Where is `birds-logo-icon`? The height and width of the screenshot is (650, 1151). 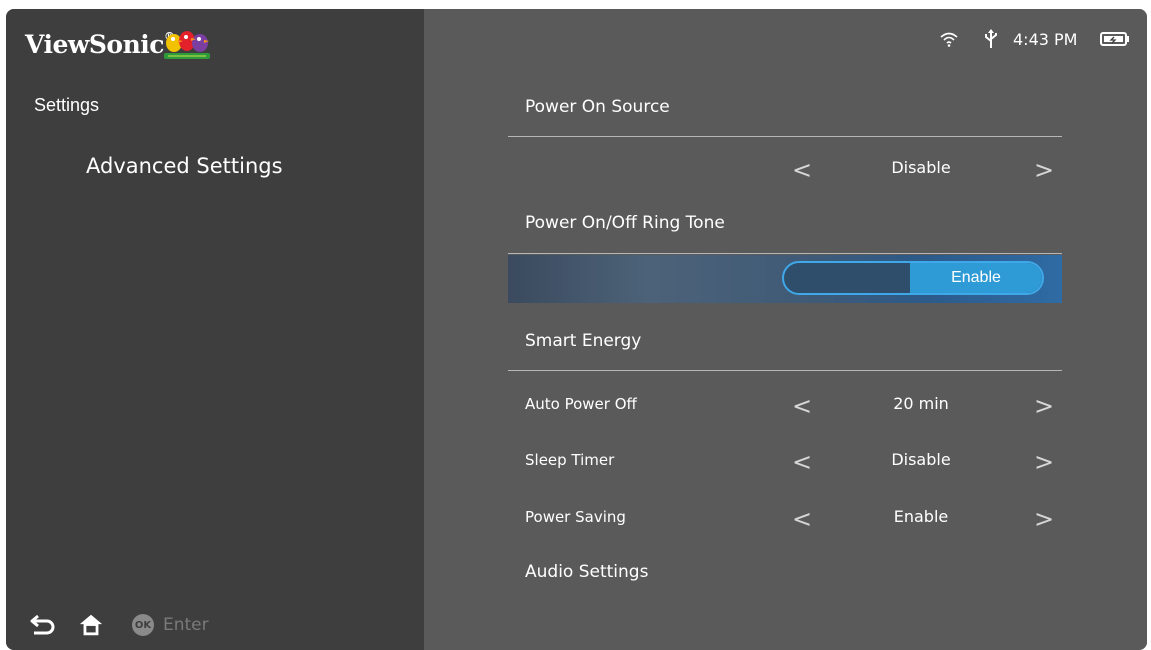
birds-logo-icon is located at coordinates (187, 45).